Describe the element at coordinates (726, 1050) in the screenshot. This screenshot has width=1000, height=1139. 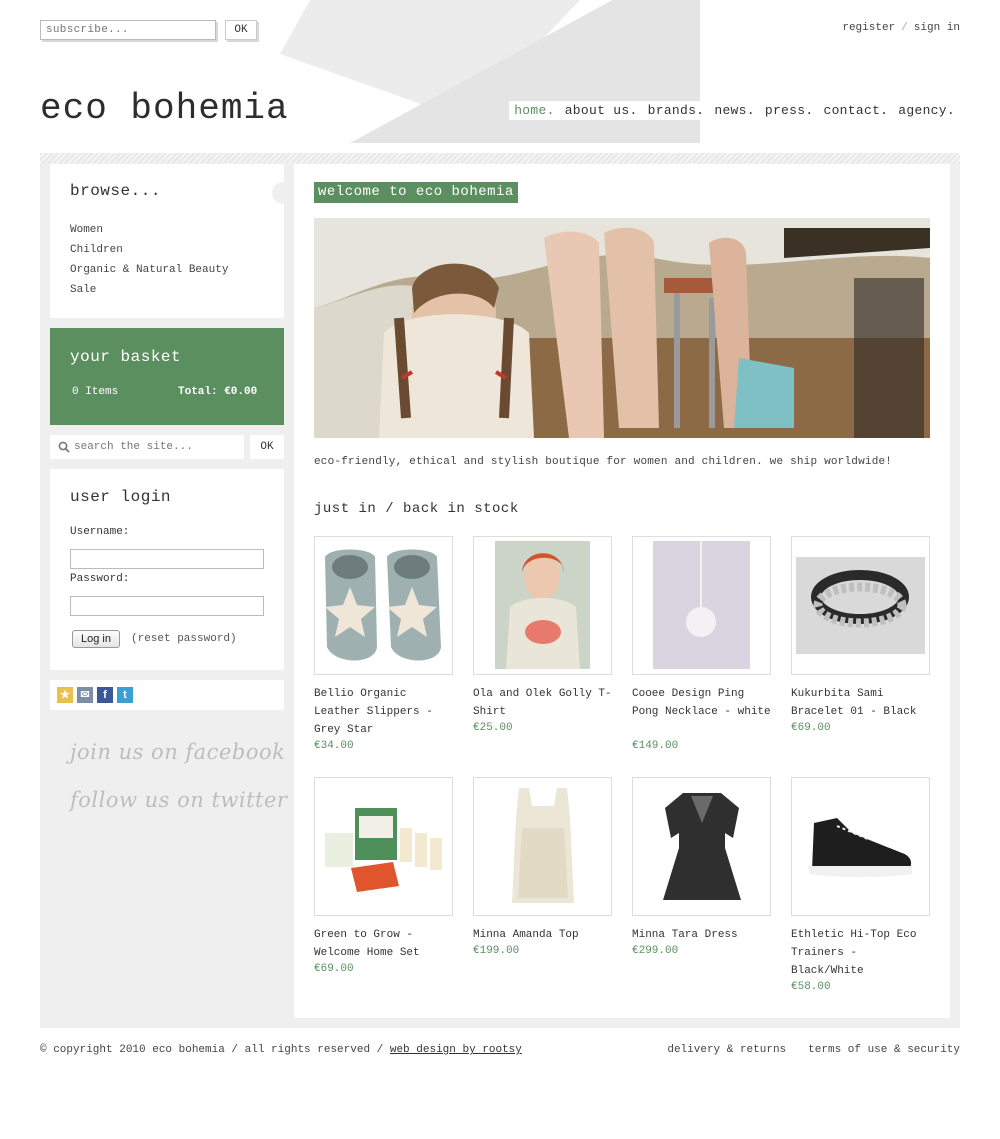
I see `delivery-returns-link: delivery & returns` at that location.